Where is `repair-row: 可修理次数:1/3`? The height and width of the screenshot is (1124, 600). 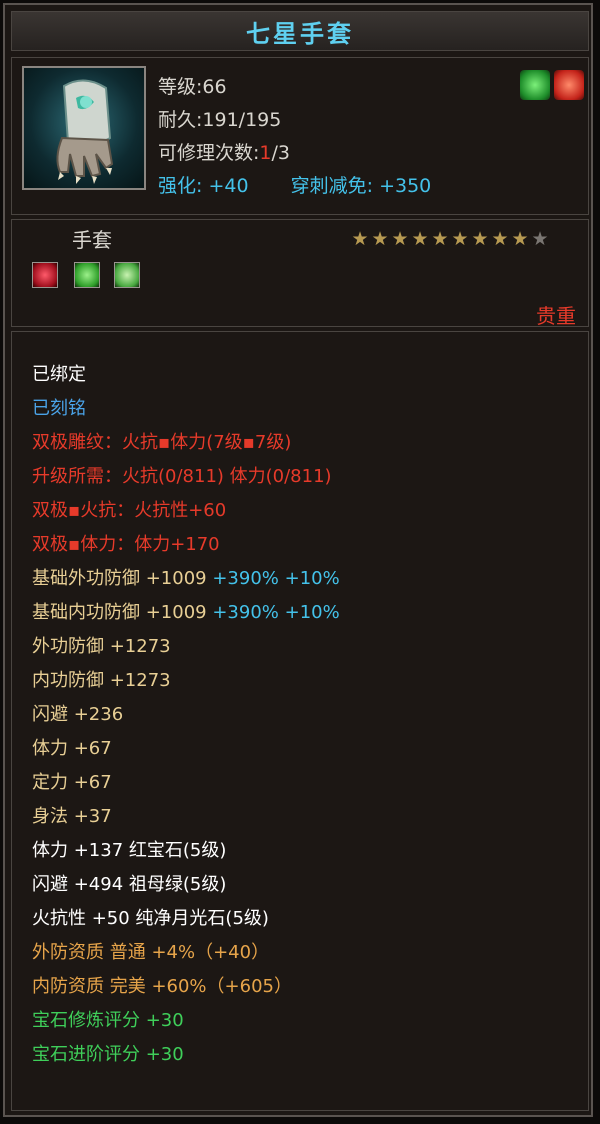
repair-row: 可修理次数:1/3 is located at coordinates (224, 153).